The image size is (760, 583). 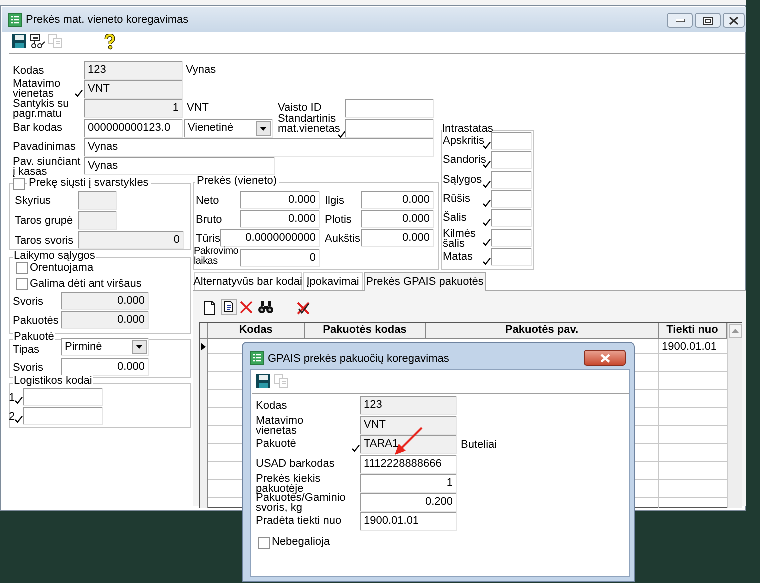 I want to click on description-text: Vynas, so click(x=201, y=70).